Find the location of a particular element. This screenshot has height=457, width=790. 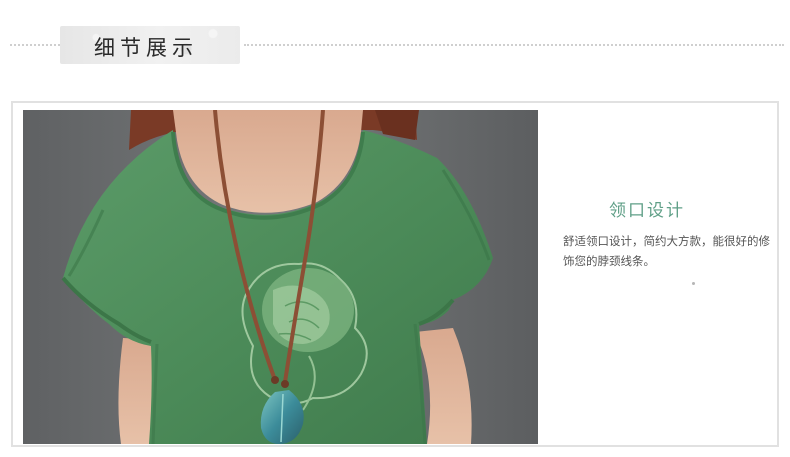

header-dotted-line-left is located at coordinates (35, 45).